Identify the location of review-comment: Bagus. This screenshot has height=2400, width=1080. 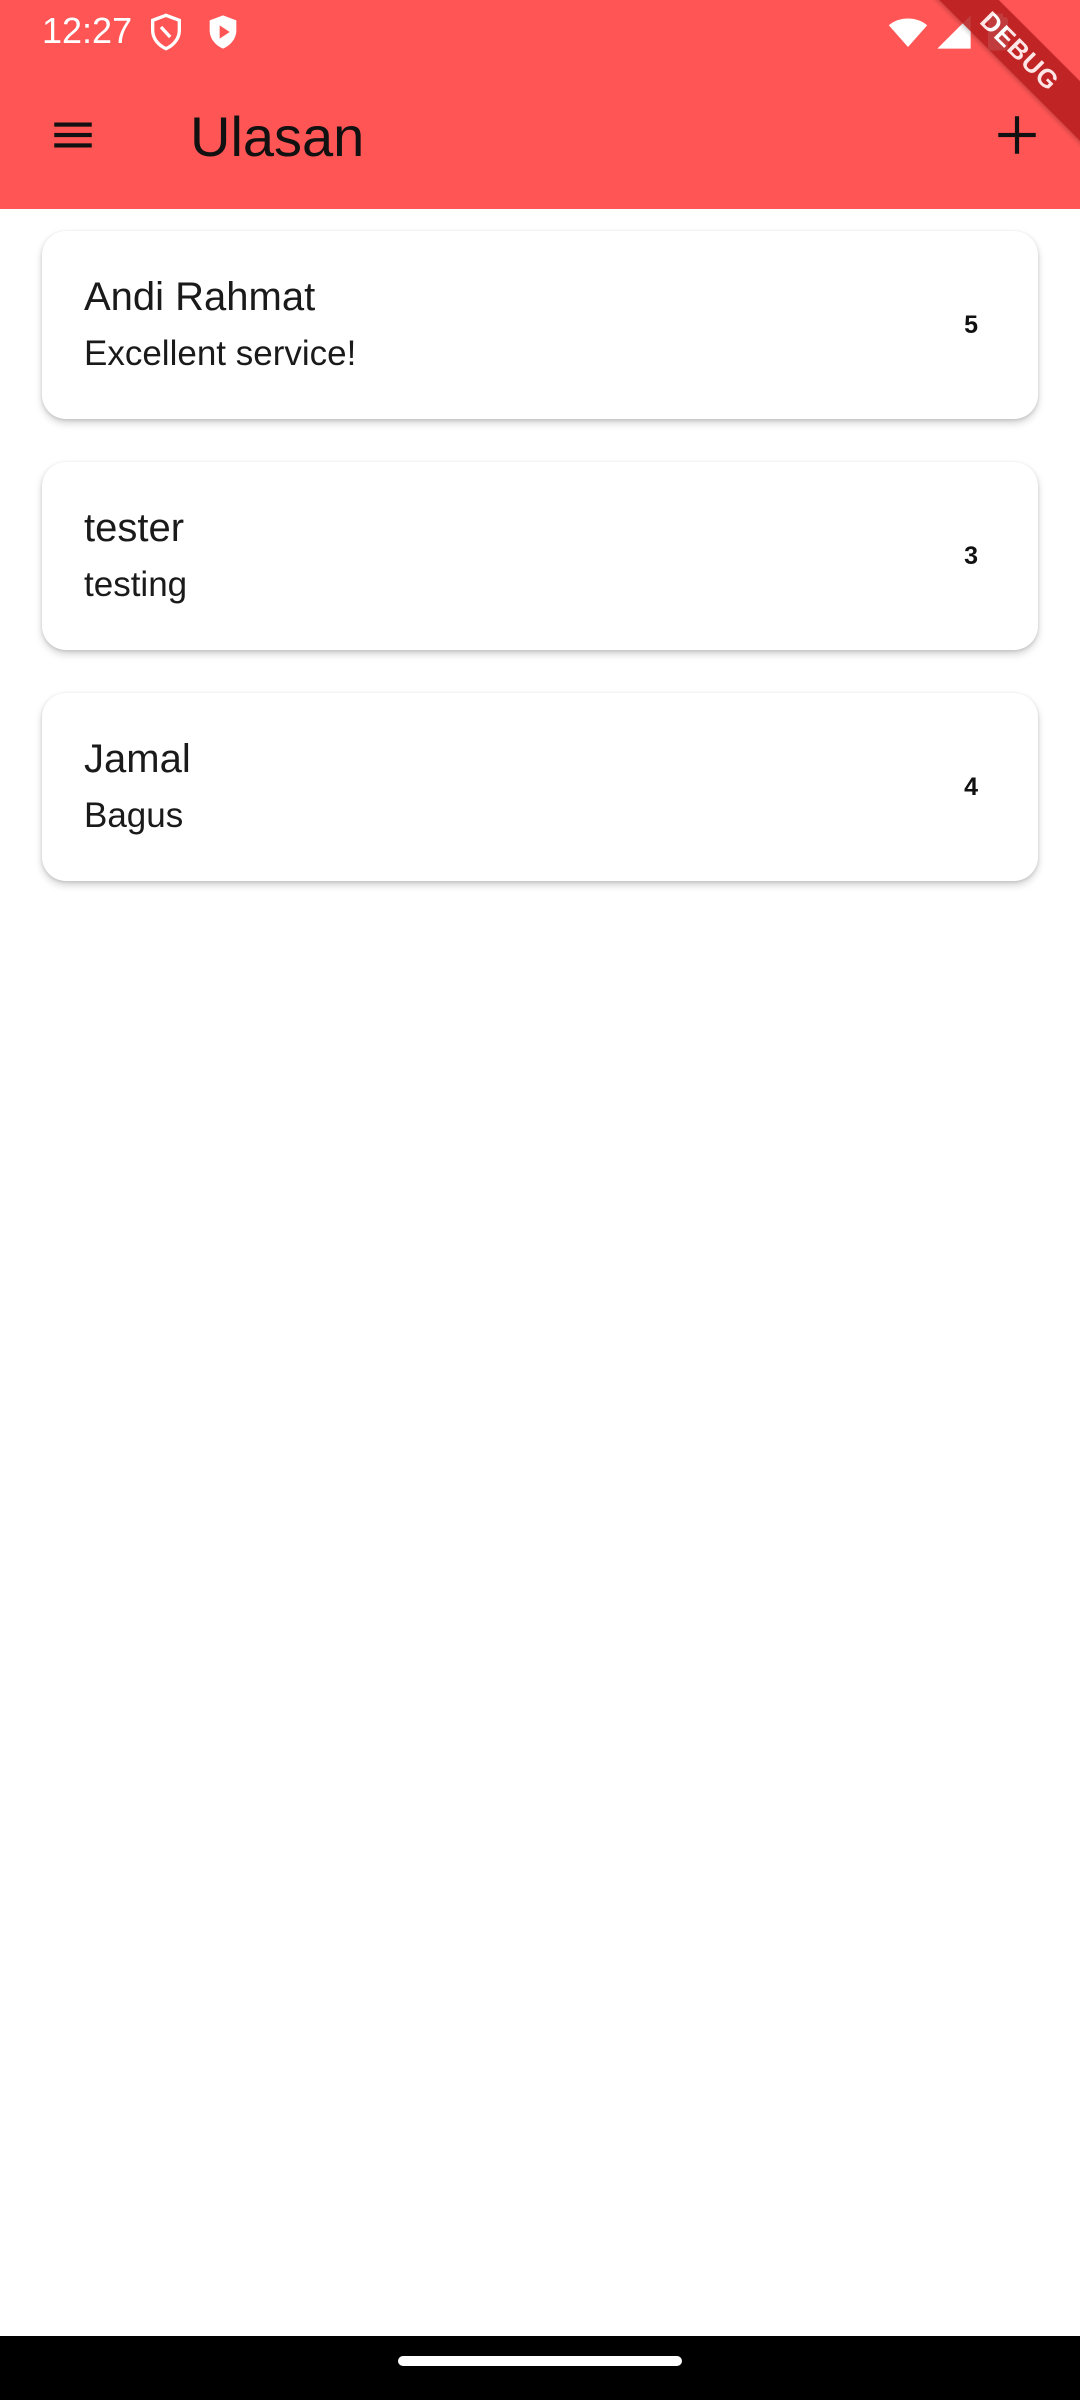
(134, 815).